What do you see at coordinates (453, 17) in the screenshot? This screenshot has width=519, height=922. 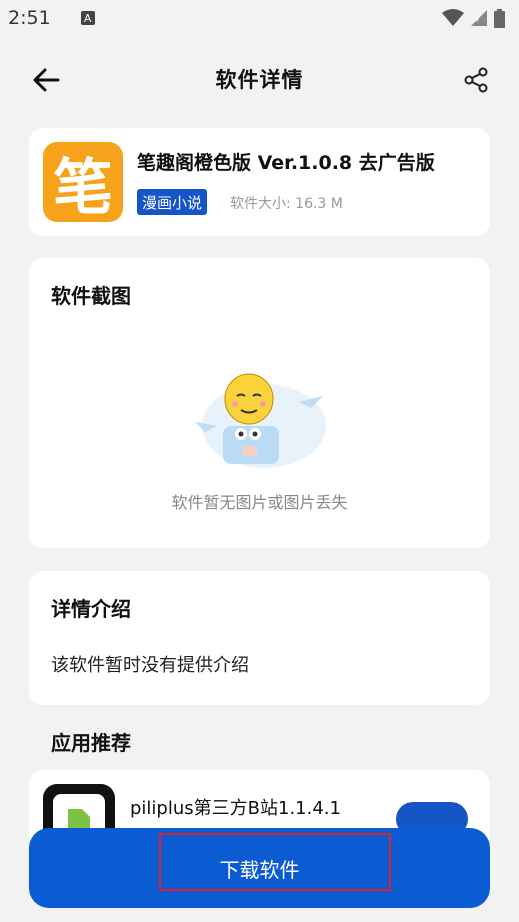 I see `wifi-icon` at bounding box center [453, 17].